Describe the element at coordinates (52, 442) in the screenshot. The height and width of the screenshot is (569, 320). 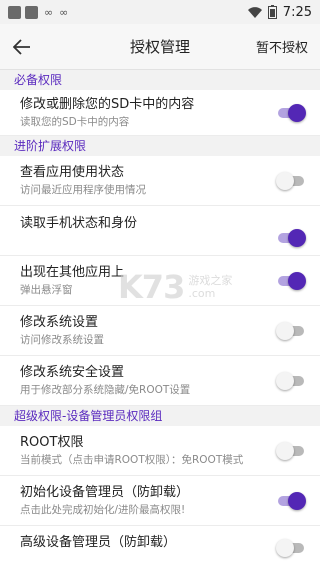
I see `permission-title: ROOT权限` at that location.